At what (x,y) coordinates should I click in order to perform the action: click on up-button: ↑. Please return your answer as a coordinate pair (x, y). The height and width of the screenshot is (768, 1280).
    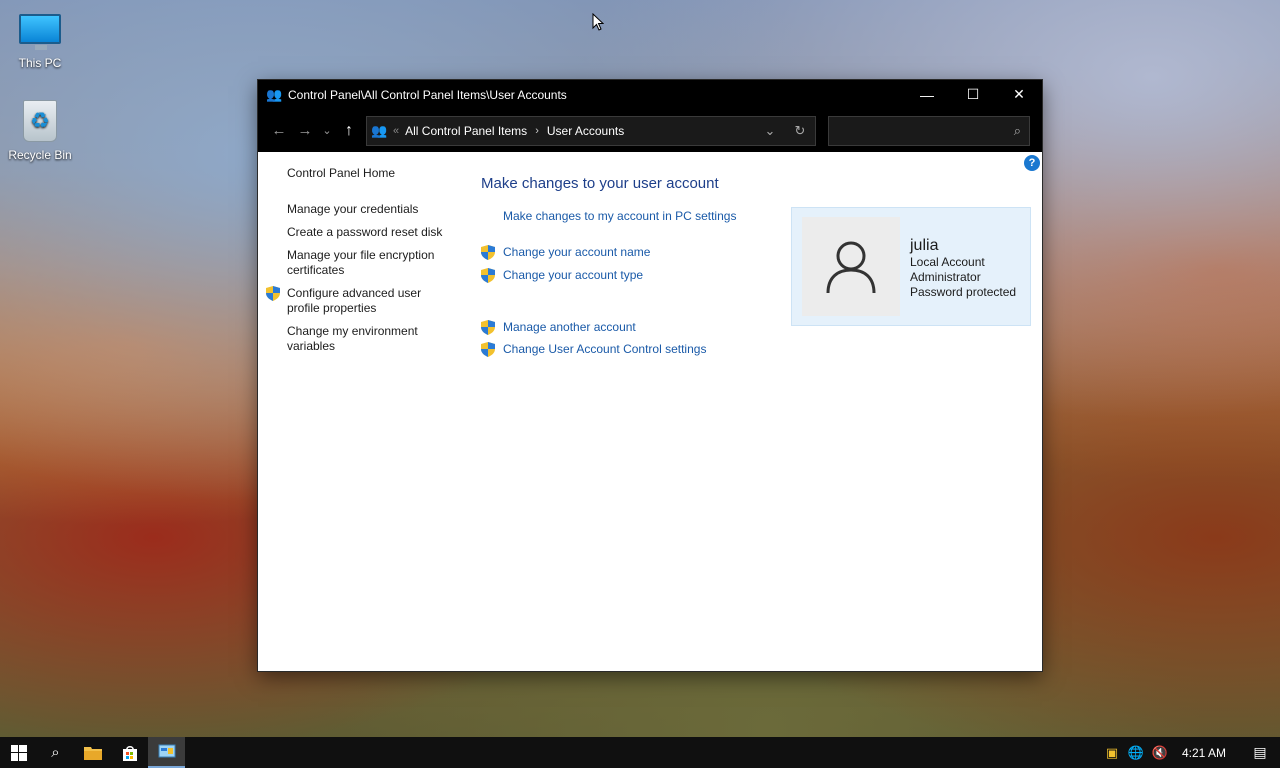
    Looking at the image, I should click on (349, 131).